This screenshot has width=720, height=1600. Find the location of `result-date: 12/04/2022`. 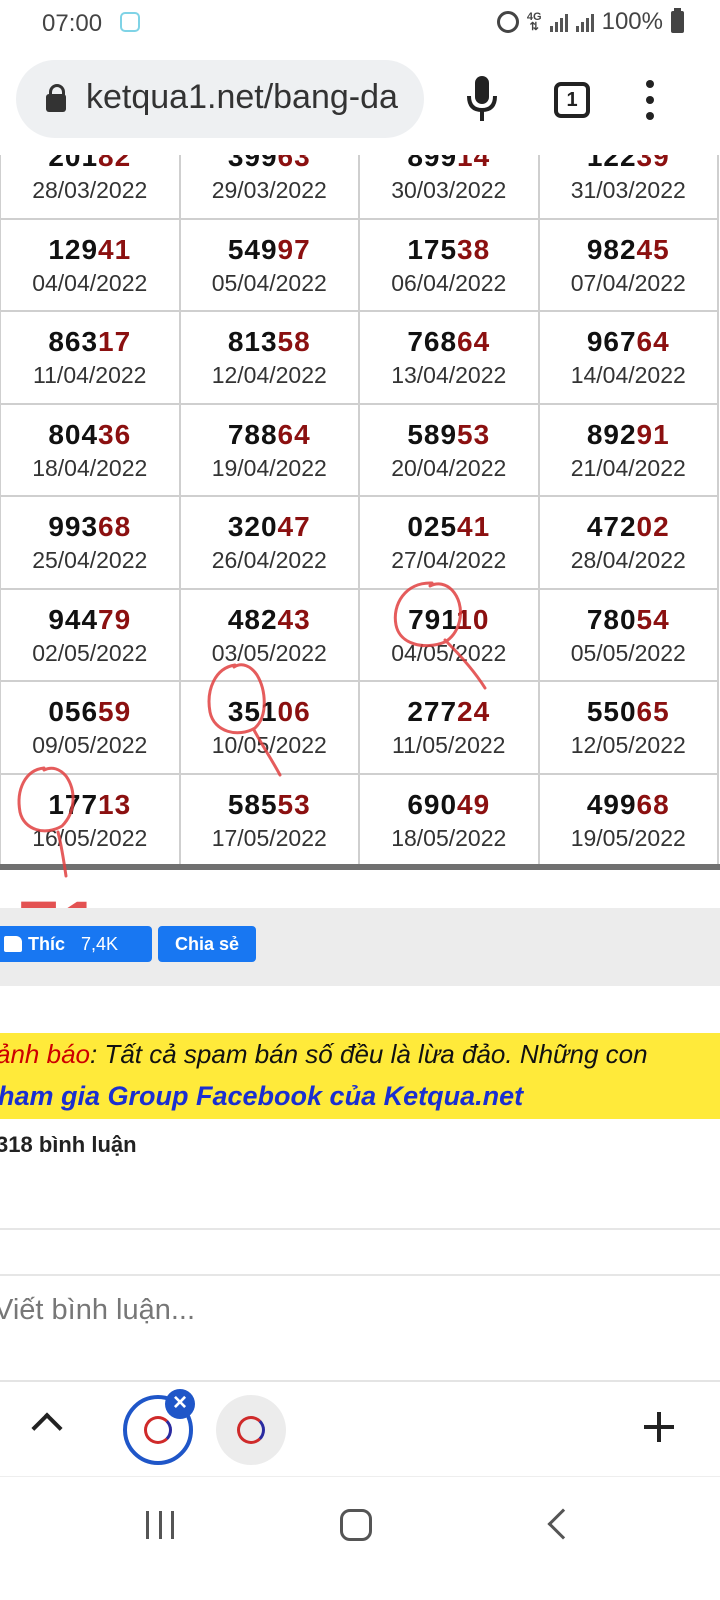

result-date: 12/04/2022 is located at coordinates (269, 375).